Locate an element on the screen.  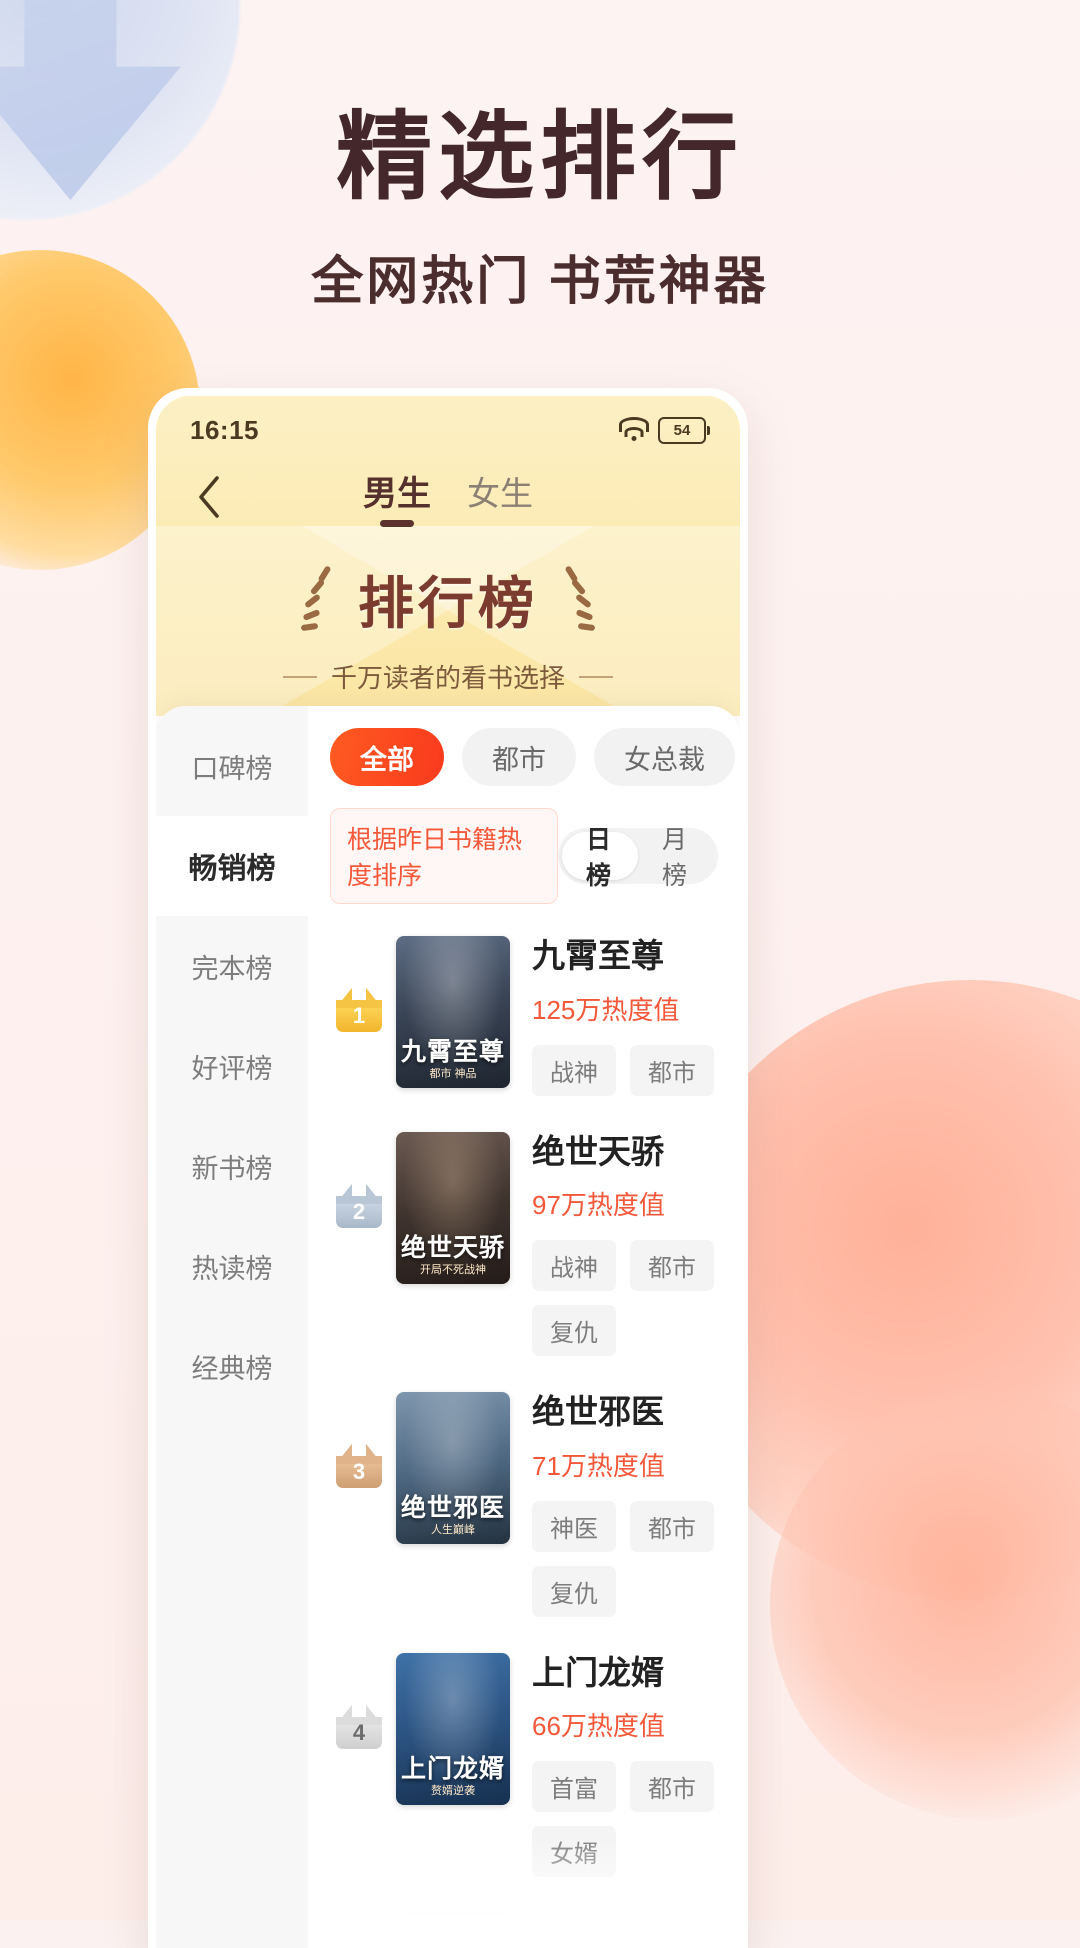
book-tag: 女婿 is located at coordinates (574, 1852).